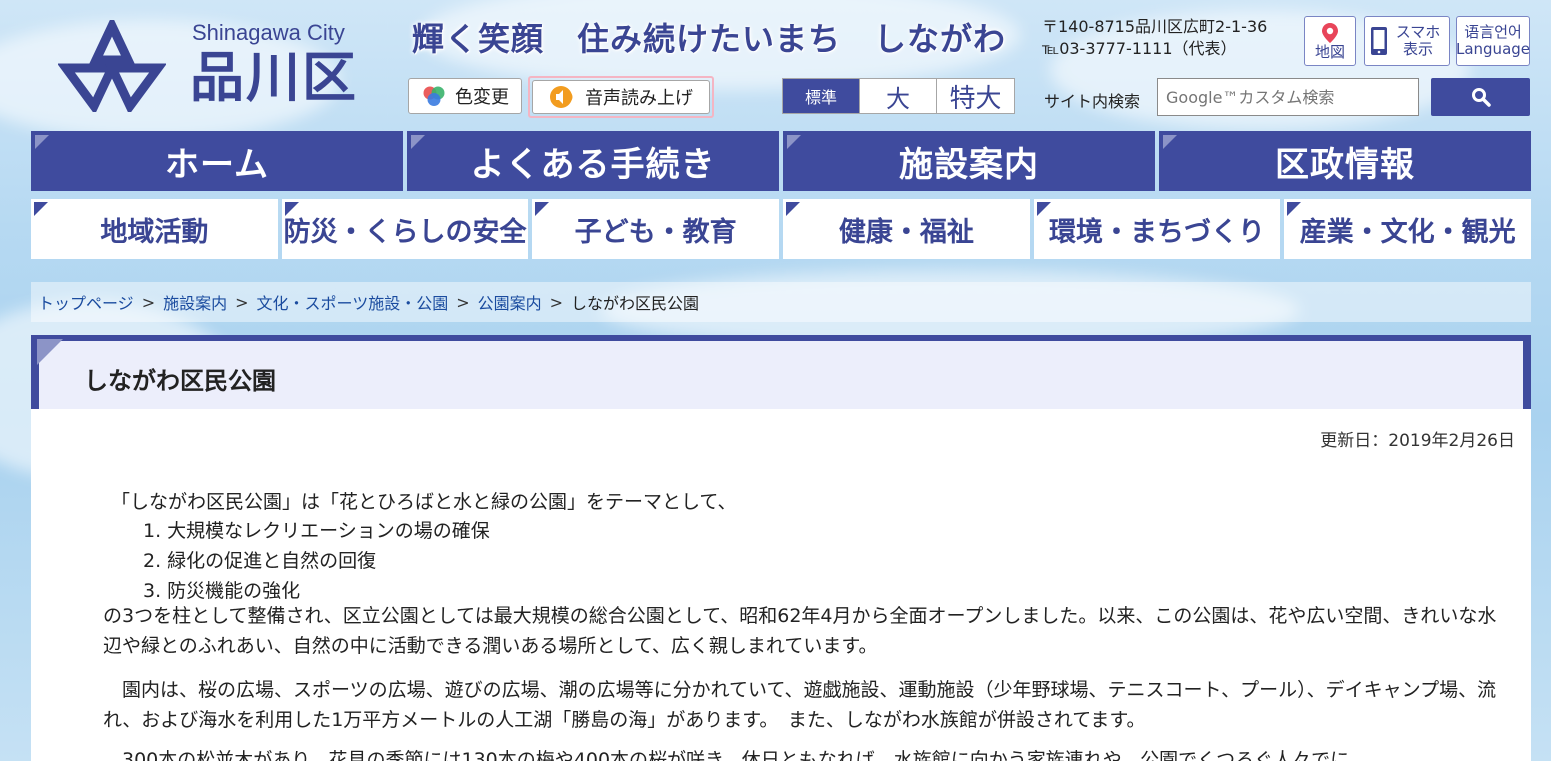 Image resolution: width=1551 pixels, height=761 pixels. Describe the element at coordinates (561, 97) in the screenshot. I see `speaker-icon` at that location.